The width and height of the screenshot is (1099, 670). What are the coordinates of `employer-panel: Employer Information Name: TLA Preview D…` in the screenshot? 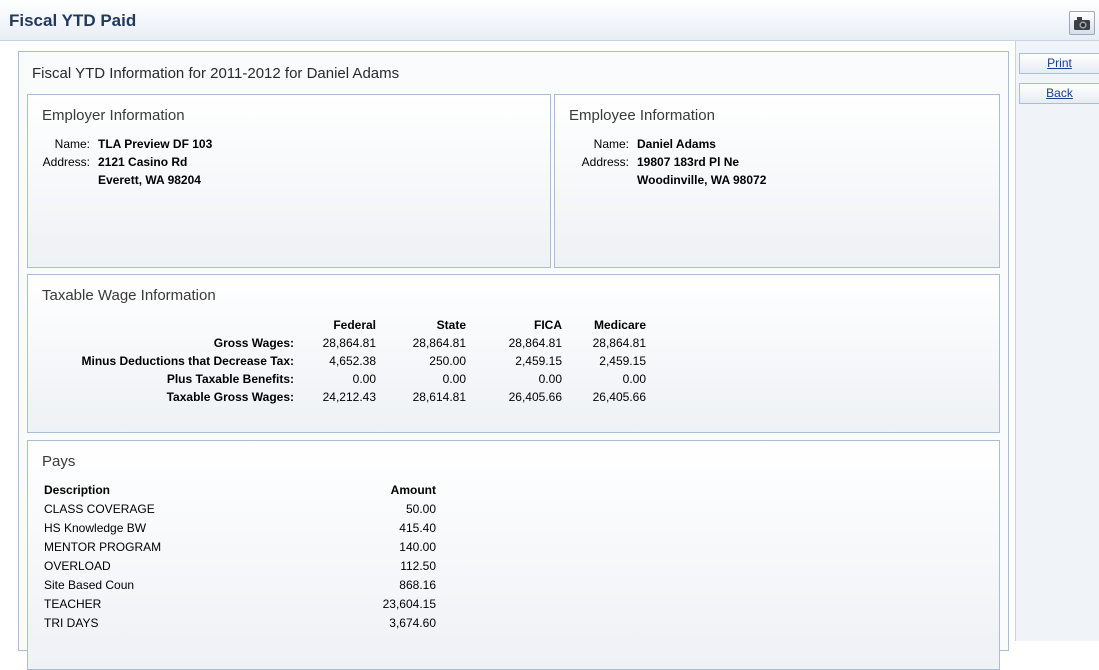 It's located at (289, 181).